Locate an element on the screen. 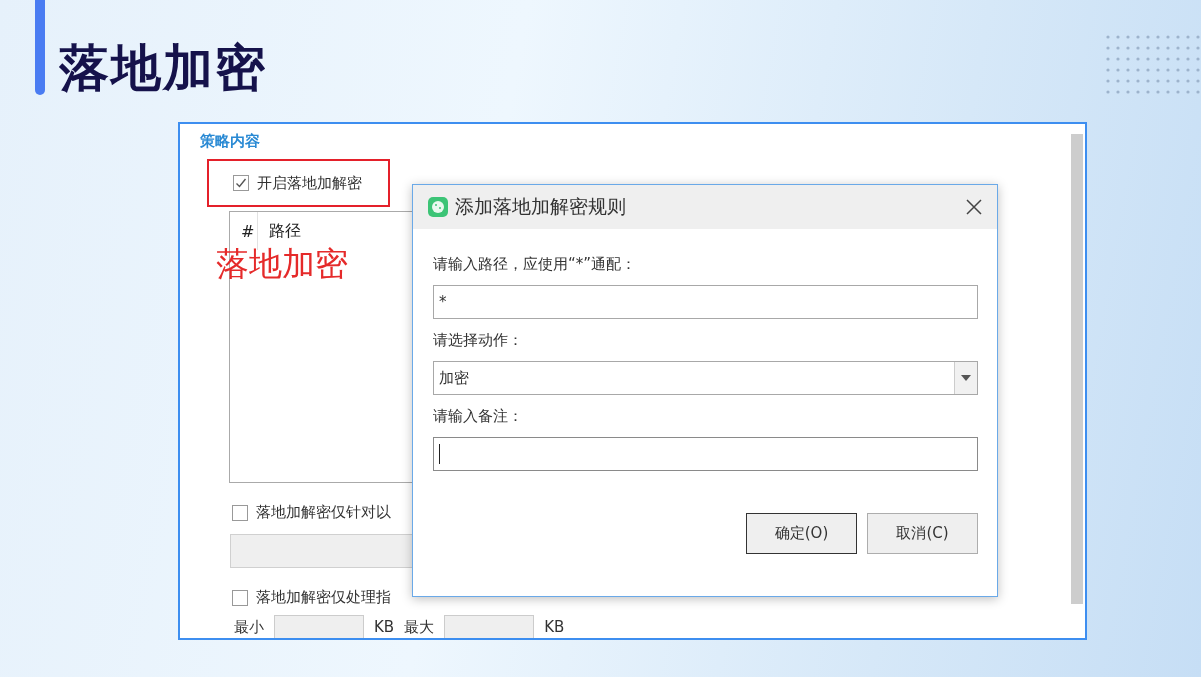 Image resolution: width=1201 pixels, height=677 pixels. checkbox-label: 落地加解密仅针对以 is located at coordinates (323, 512).